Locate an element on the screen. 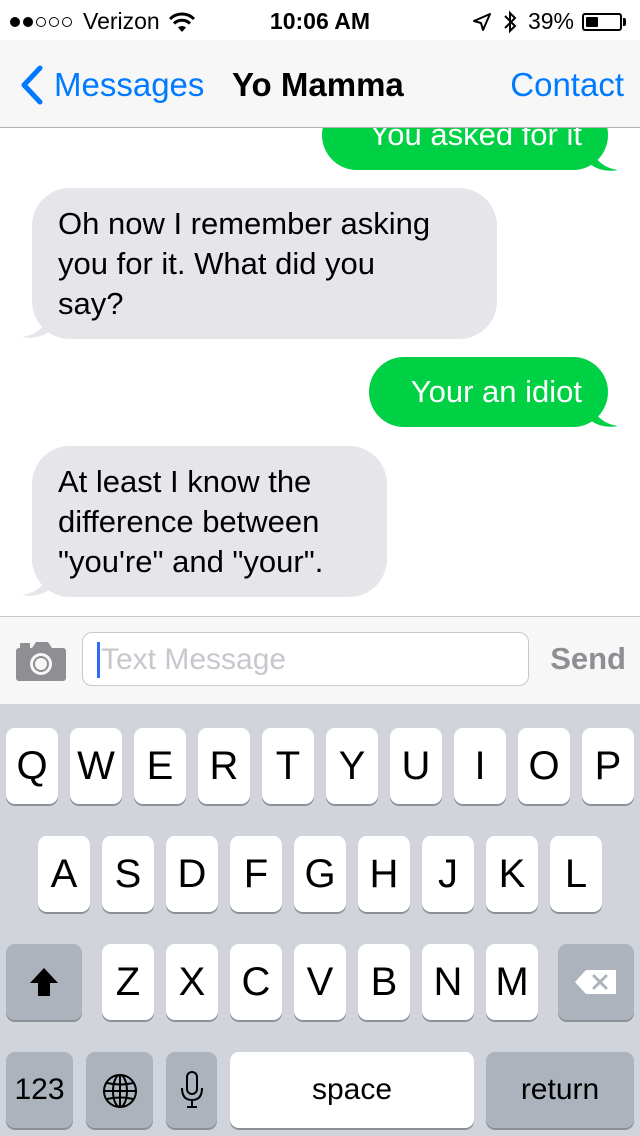 The height and width of the screenshot is (1136, 640). key-s: S is located at coordinates (128, 874).